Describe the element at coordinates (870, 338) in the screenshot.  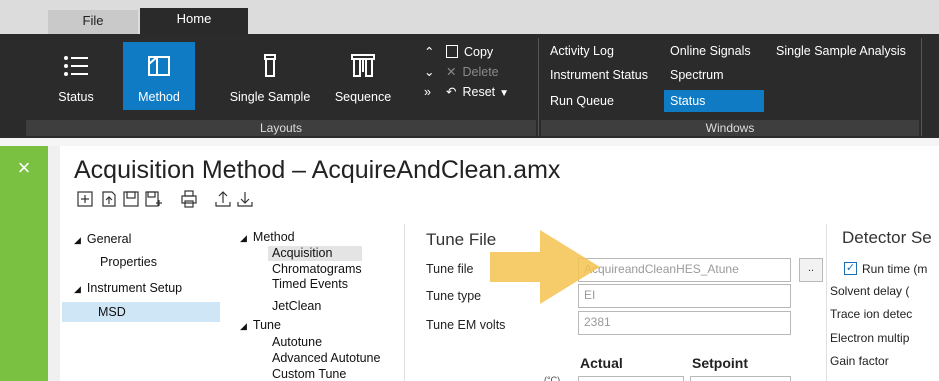
I see `electron-multiplier-label: Electron multip` at that location.